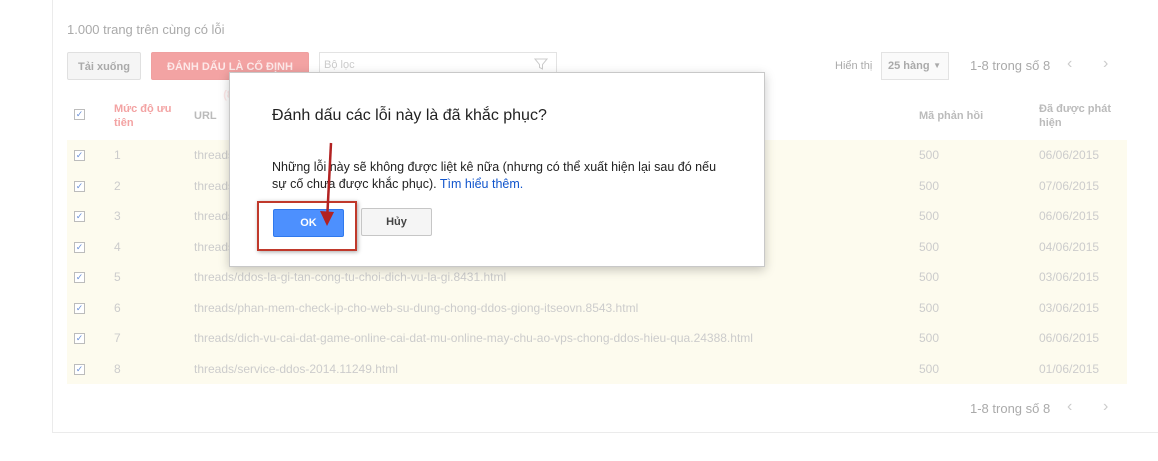 This screenshot has width=1158, height=461. What do you see at coordinates (117, 246) in the screenshot?
I see `row-priority: 4` at bounding box center [117, 246].